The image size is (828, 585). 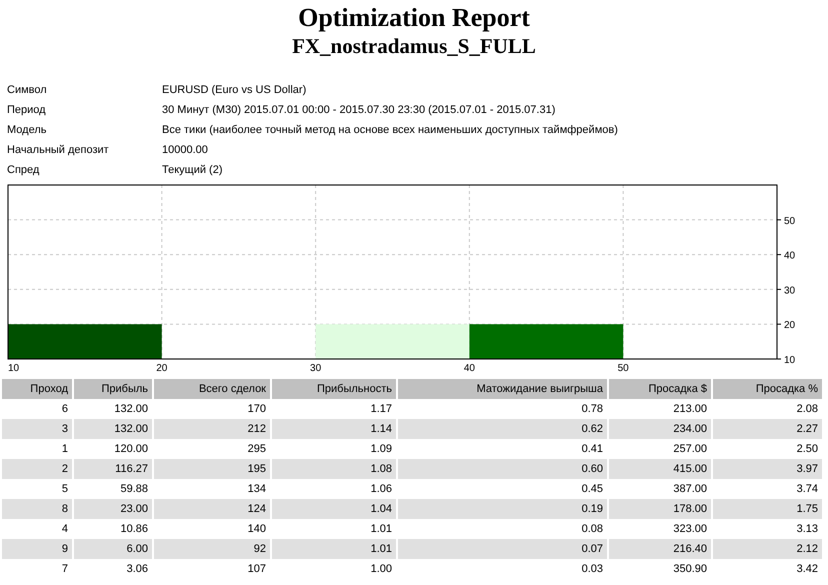 I want to click on table-cell: 116.27, so click(x=113, y=469).